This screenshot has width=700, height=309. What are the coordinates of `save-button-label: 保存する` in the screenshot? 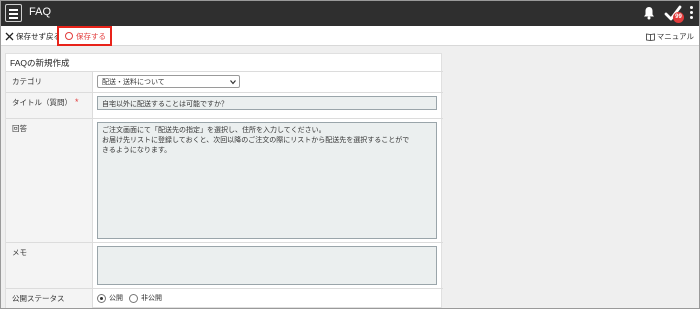 It's located at (91, 36).